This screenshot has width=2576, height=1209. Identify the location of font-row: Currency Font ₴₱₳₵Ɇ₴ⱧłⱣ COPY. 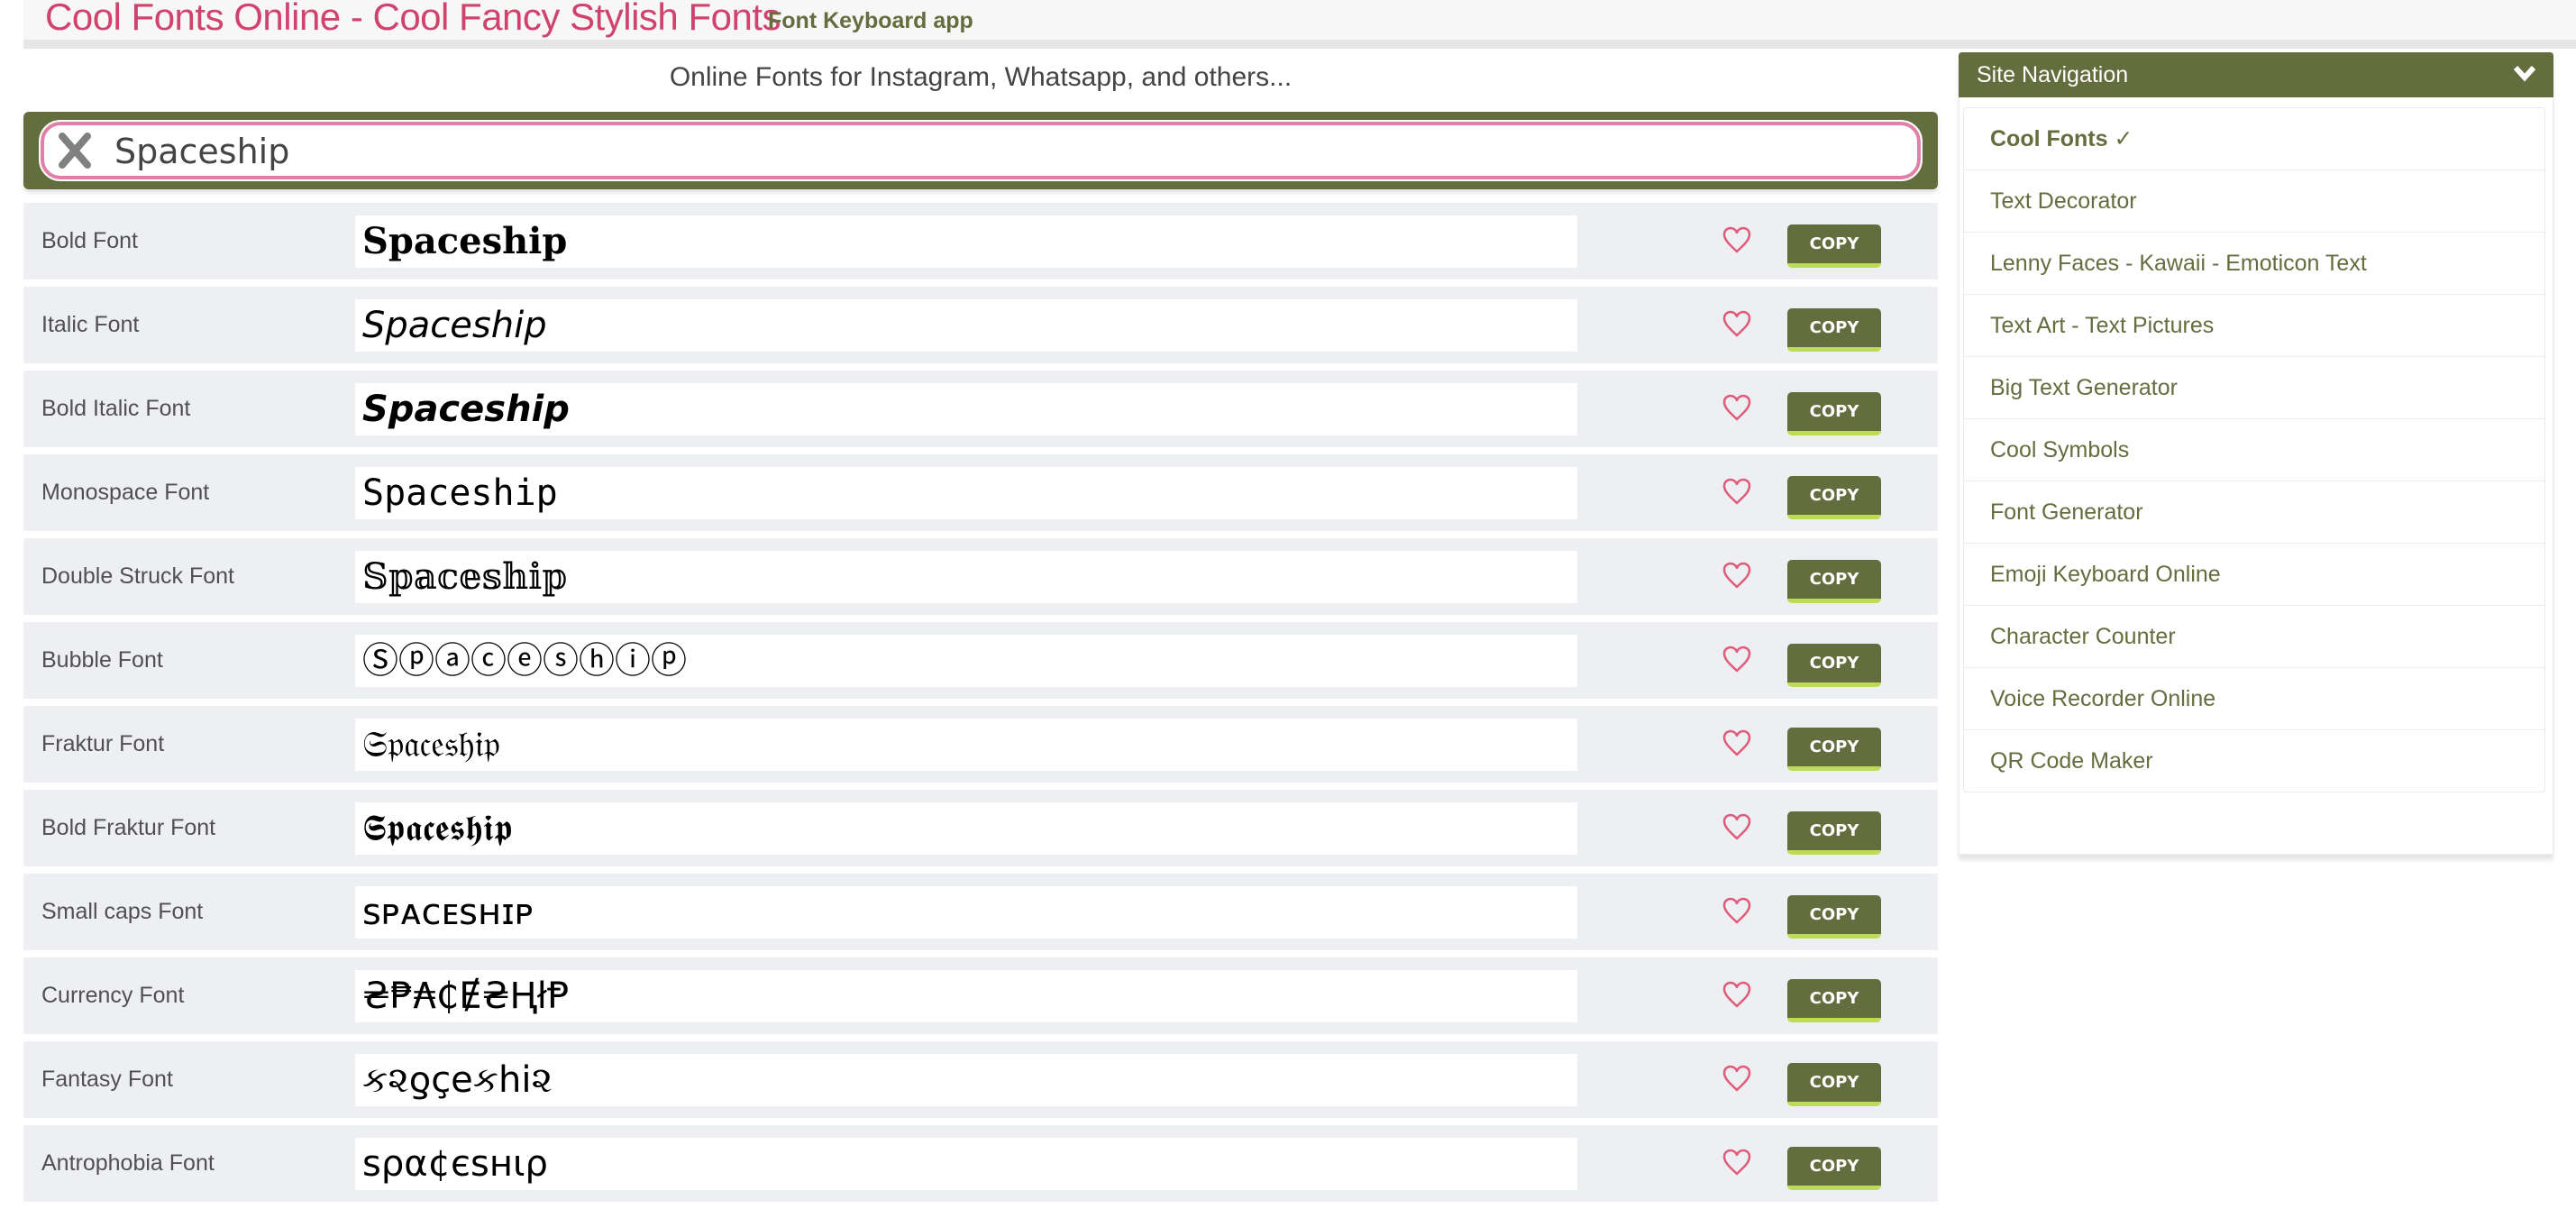
(980, 995).